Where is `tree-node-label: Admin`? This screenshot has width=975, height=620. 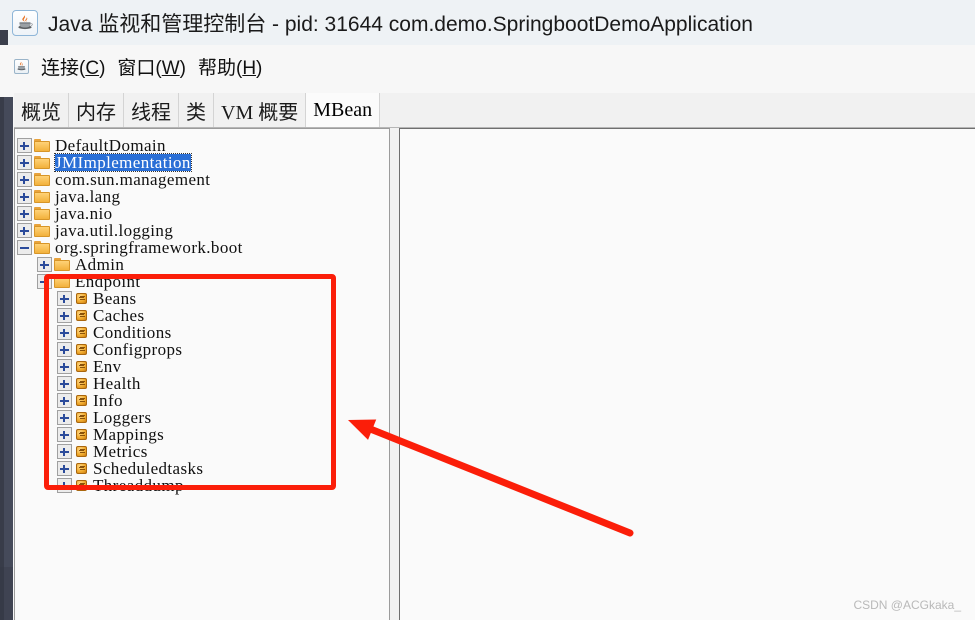
tree-node-label: Admin is located at coordinates (100, 264).